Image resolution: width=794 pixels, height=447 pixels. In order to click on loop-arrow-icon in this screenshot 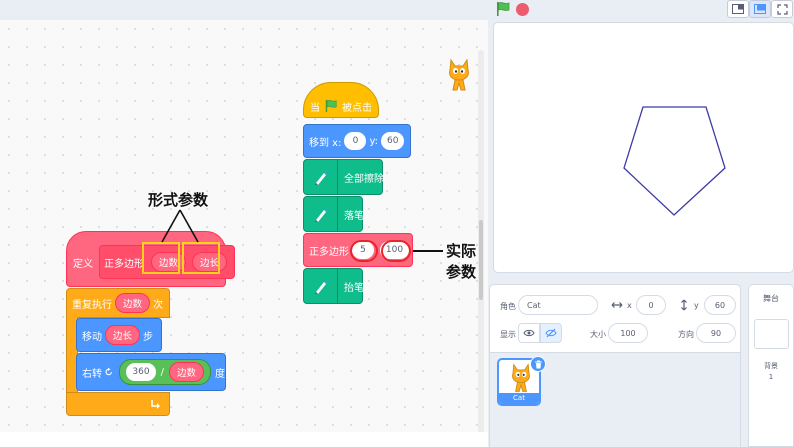, I will do `click(155, 404)`.